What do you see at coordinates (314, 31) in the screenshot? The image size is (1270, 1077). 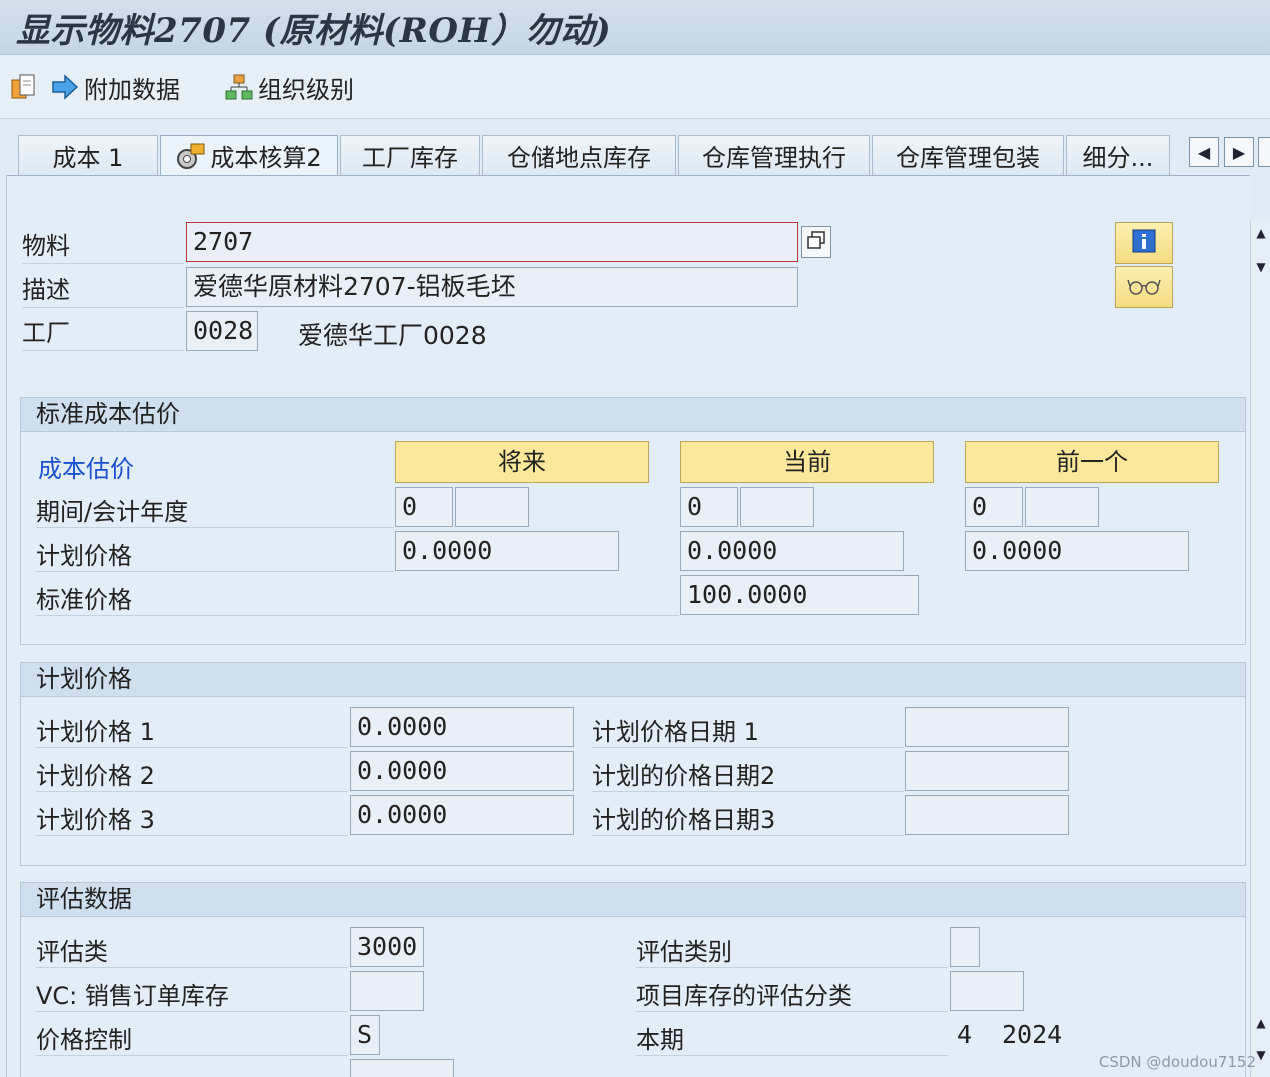 I see `window-title: 显示物料2707 (原材料(ROH）勿动)` at bounding box center [314, 31].